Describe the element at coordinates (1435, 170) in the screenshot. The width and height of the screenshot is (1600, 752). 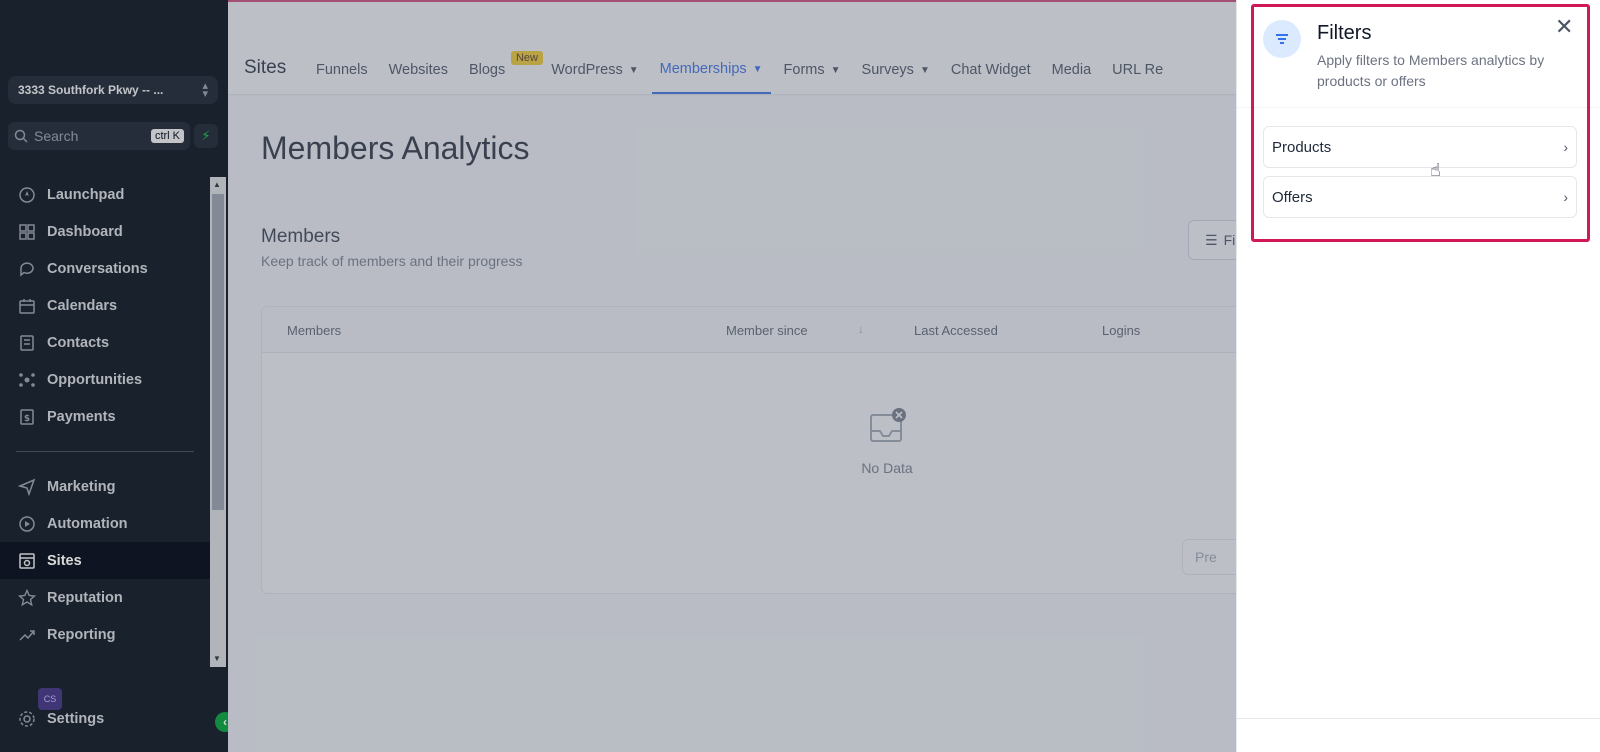
I see `hand-cursor-icon: ☝` at that location.